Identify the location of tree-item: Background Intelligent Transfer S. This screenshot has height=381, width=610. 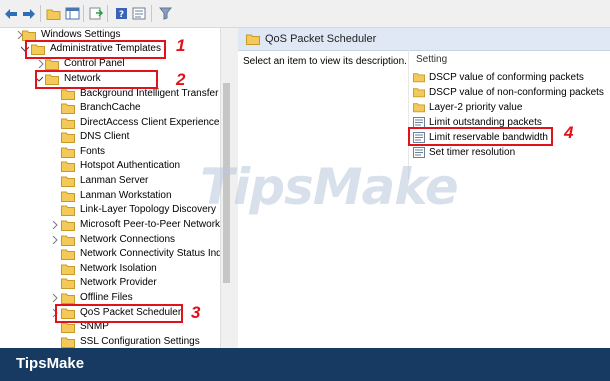
(144, 94).